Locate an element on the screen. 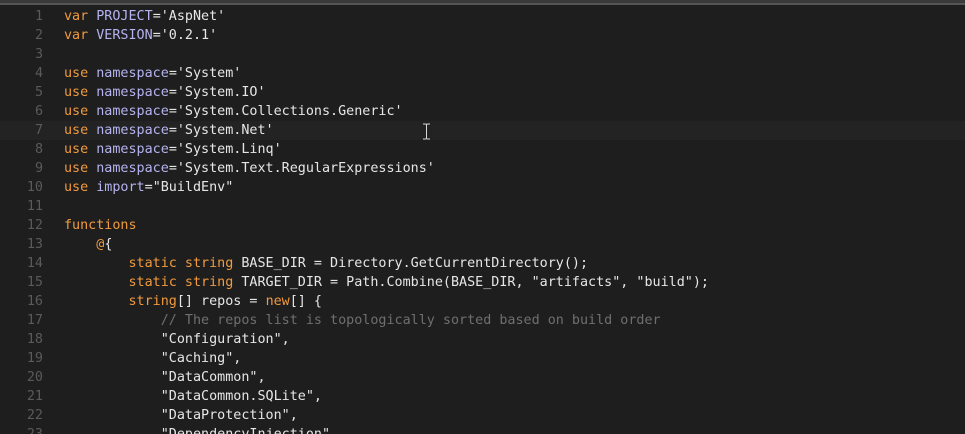  code-line: 23 "DependencyInjection", is located at coordinates (482, 429).